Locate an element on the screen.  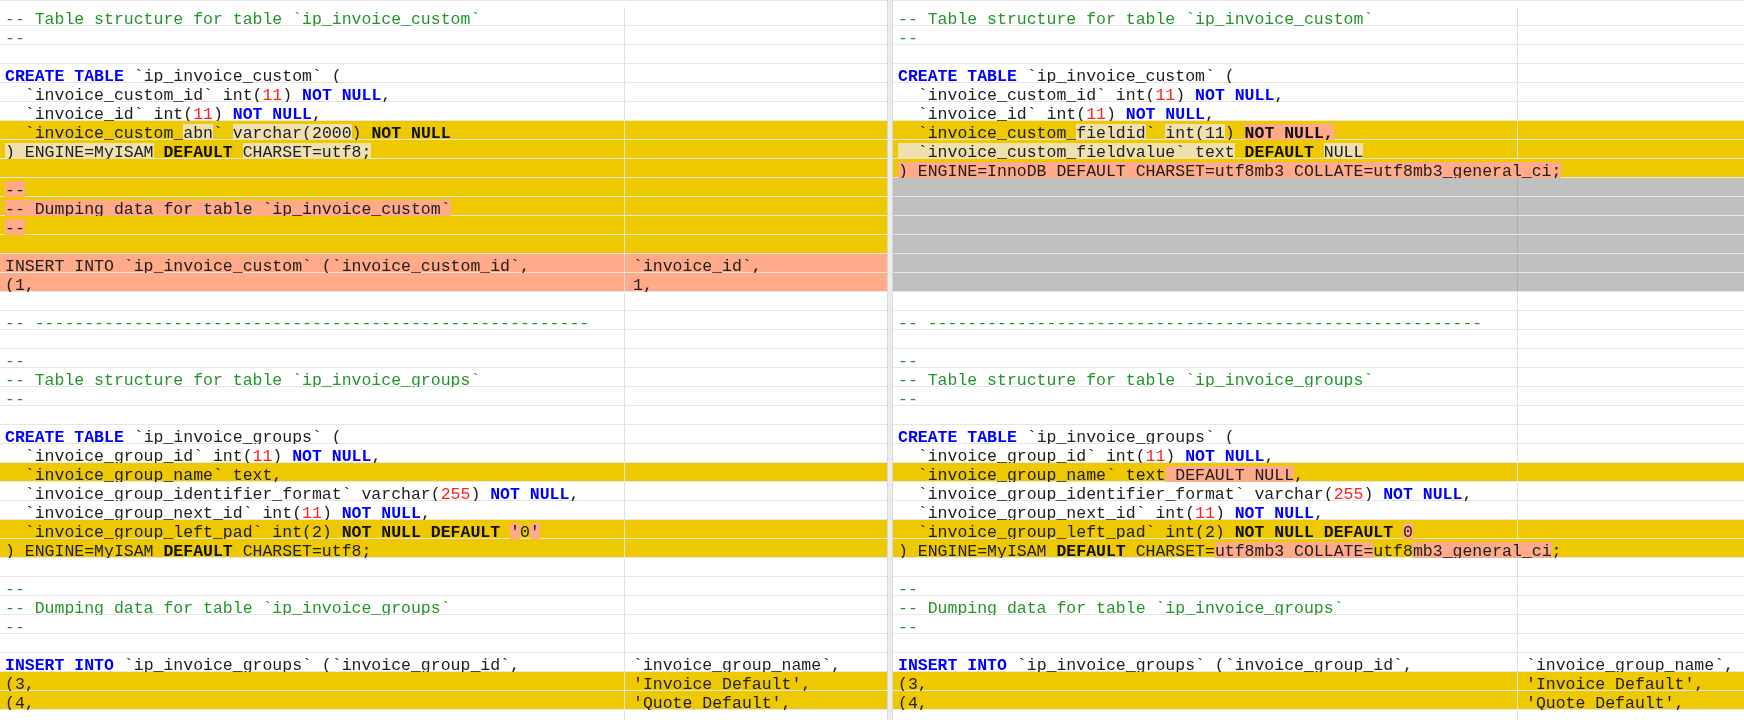
code-line: `invoice_id`, is located at coordinates (697, 266).